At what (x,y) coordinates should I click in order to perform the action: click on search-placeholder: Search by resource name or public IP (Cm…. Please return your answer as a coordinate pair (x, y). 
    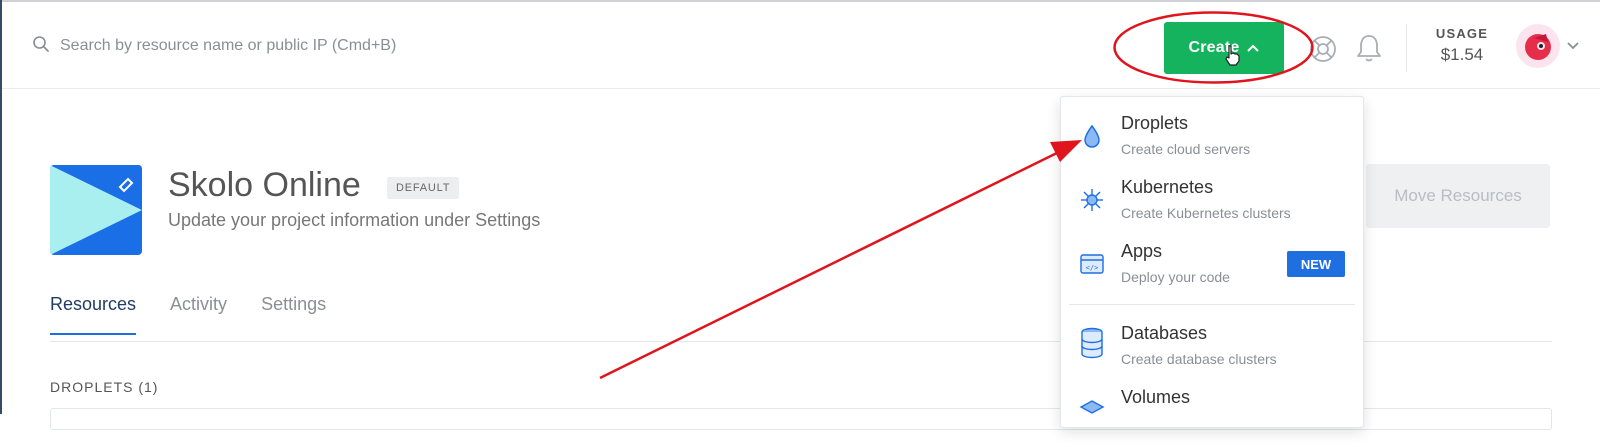
    Looking at the image, I should click on (228, 45).